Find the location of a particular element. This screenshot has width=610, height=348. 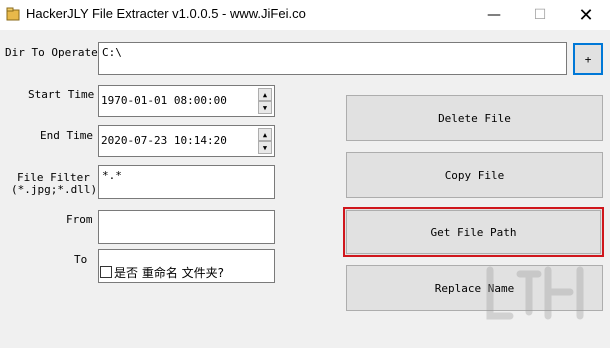

get-file-path-button: Get File Path is located at coordinates (473, 232).